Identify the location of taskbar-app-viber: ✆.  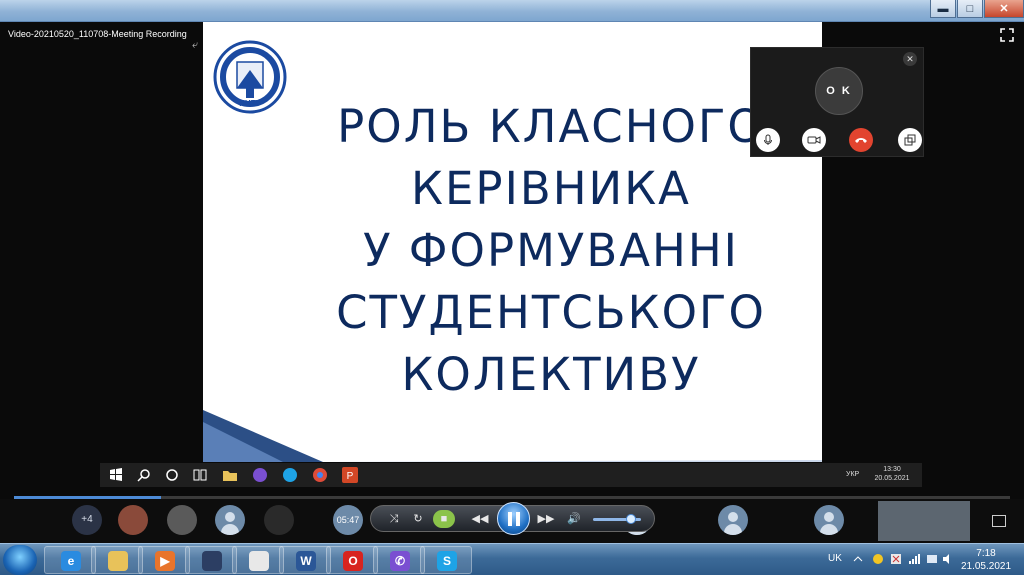
(399, 560).